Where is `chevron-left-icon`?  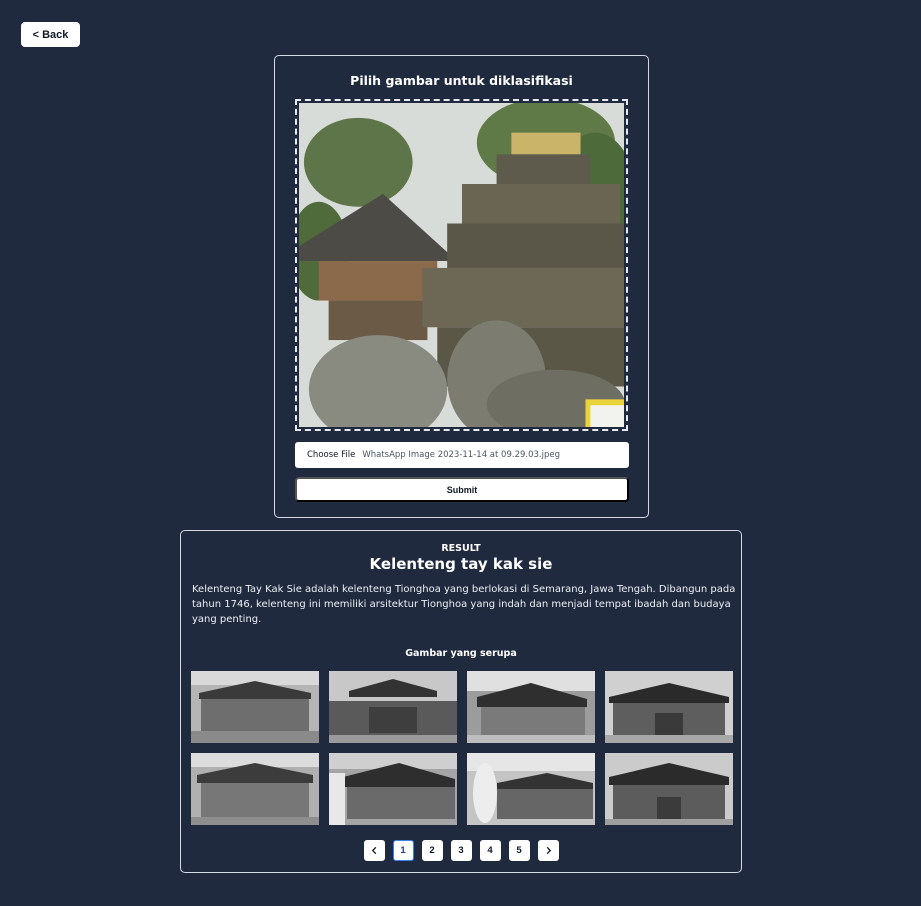
chevron-left-icon is located at coordinates (373, 850).